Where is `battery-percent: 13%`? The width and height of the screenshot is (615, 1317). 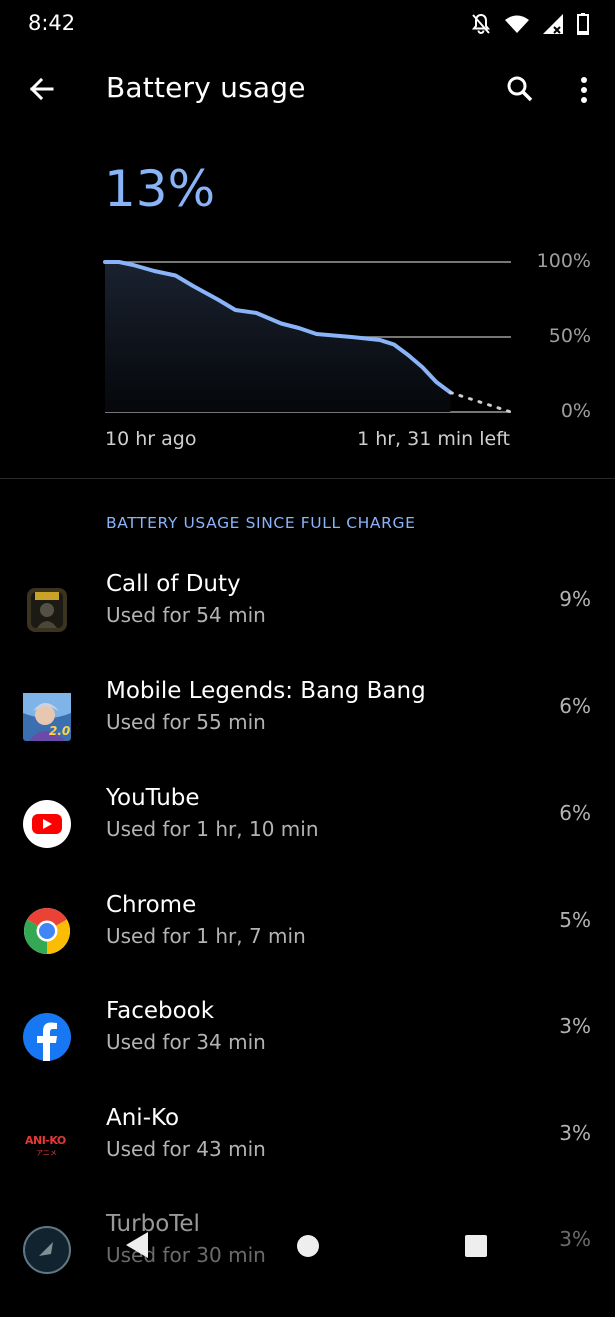
battery-percent: 13% is located at coordinates (160, 189).